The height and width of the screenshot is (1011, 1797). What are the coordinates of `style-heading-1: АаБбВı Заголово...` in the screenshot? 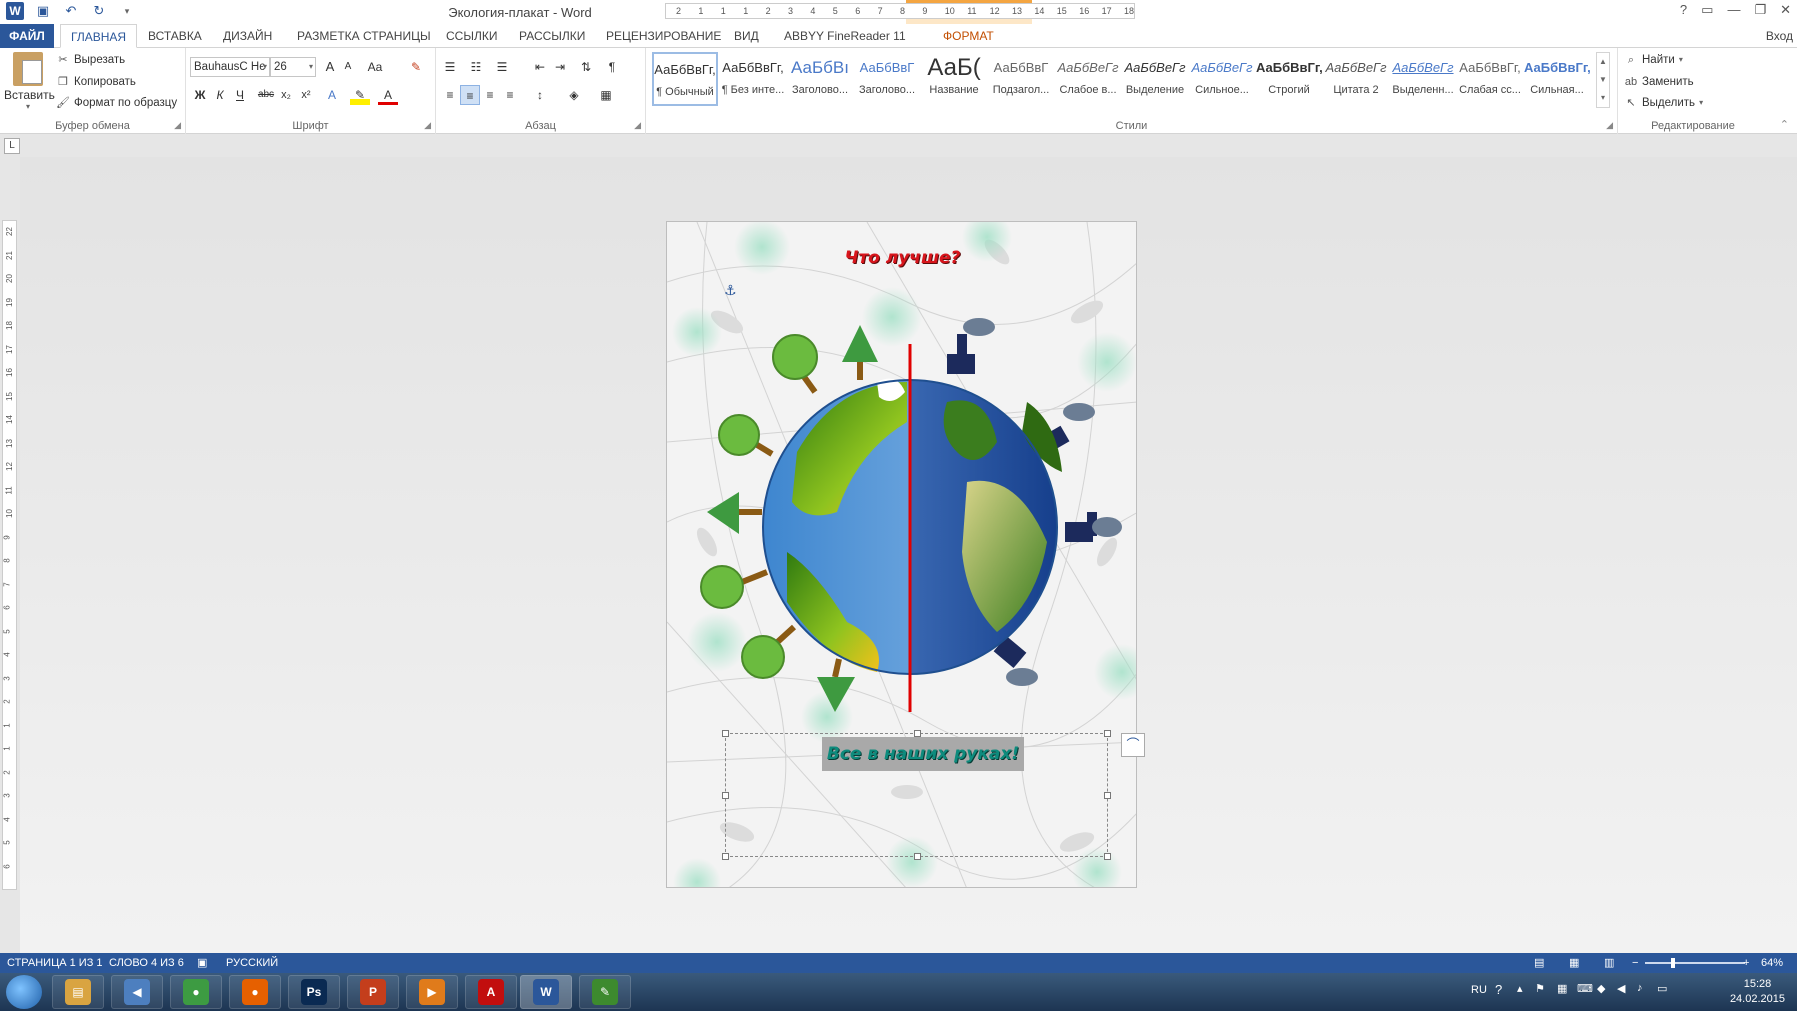 It's located at (820, 79).